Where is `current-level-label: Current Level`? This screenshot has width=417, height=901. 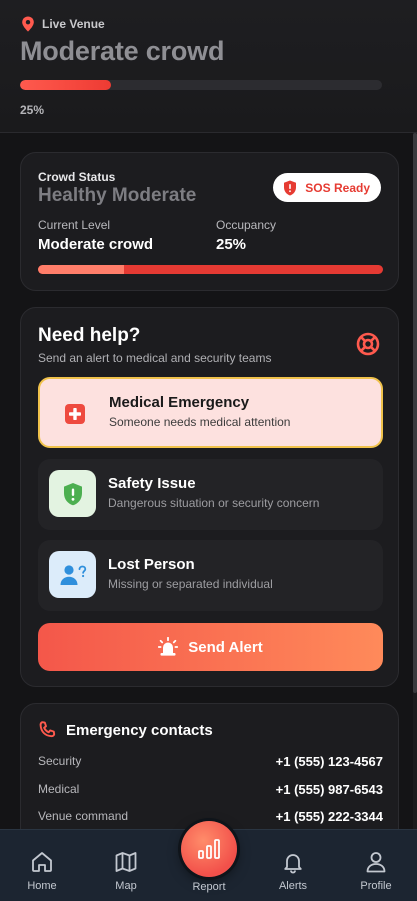 current-level-label: Current Level is located at coordinates (74, 225).